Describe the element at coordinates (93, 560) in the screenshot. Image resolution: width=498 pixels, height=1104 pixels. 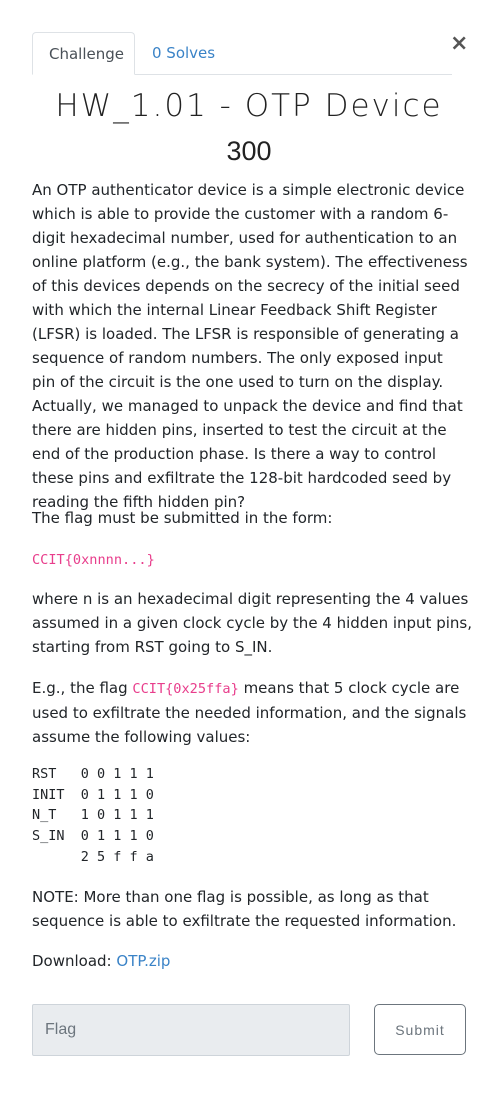
I see `flag-format-code: CCIT{0xnnnn...}` at that location.